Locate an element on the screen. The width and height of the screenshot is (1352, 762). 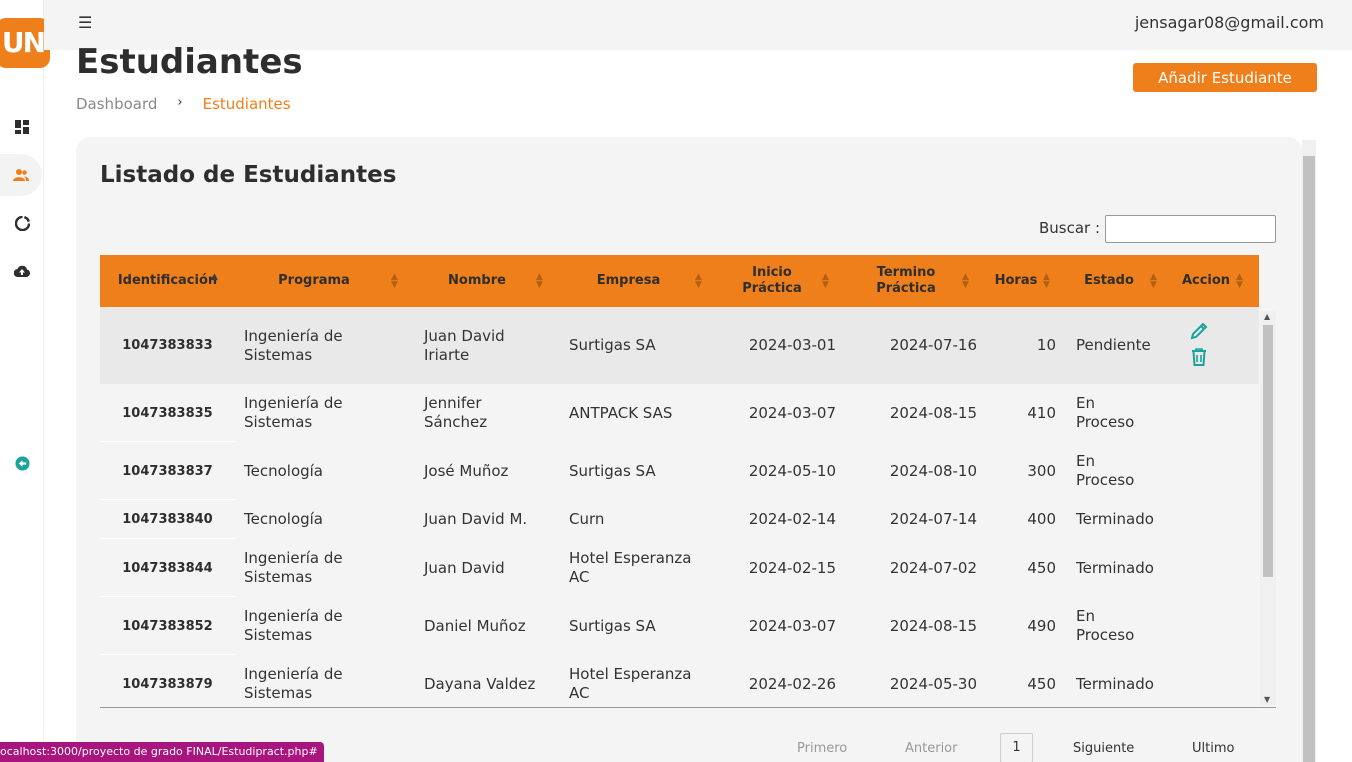
cell-nombre: Juan David M. is located at coordinates (476, 519).